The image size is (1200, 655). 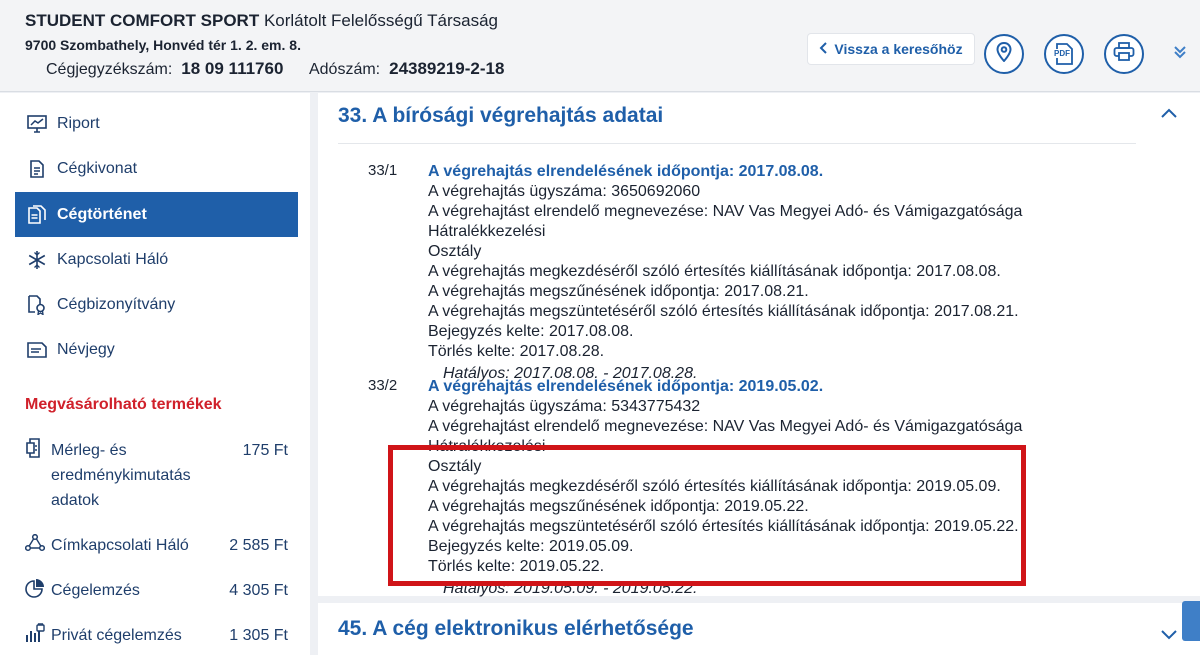 What do you see at coordinates (123, 404) in the screenshot?
I see `products-title: Megvásárolható termékek` at bounding box center [123, 404].